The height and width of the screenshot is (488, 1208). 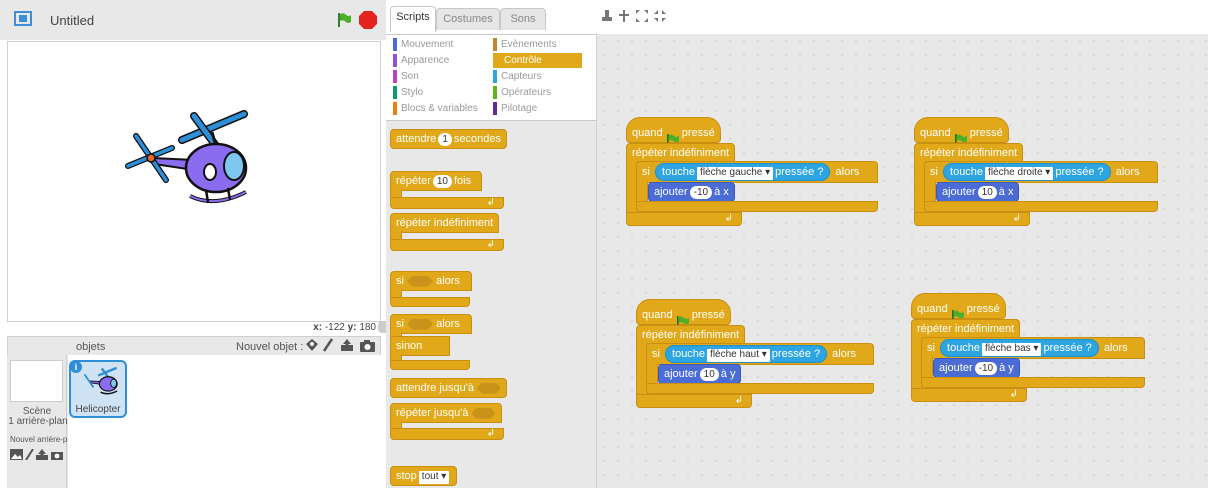 What do you see at coordinates (400, 281) in the screenshot?
I see `if-label: si` at bounding box center [400, 281].